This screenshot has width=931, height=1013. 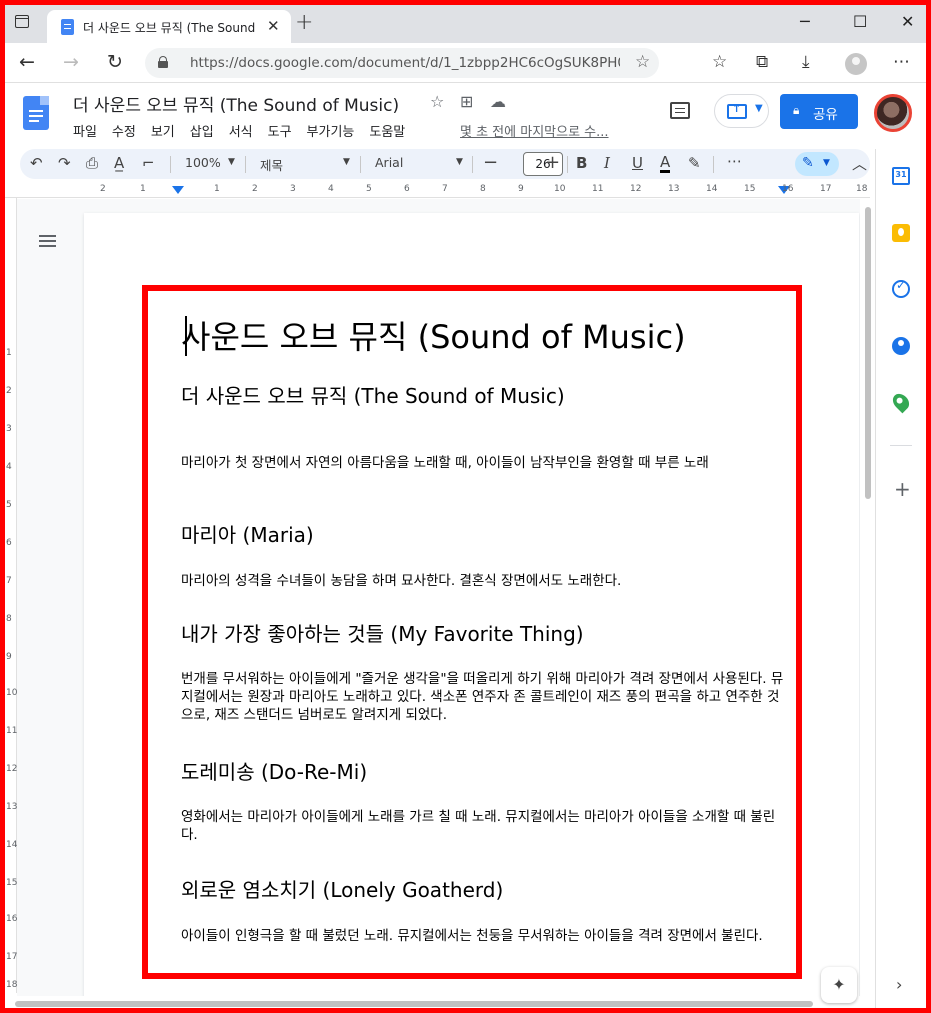 What do you see at coordinates (247, 533) in the screenshot?
I see `section-heading: 마리아 (Maria)` at bounding box center [247, 533].